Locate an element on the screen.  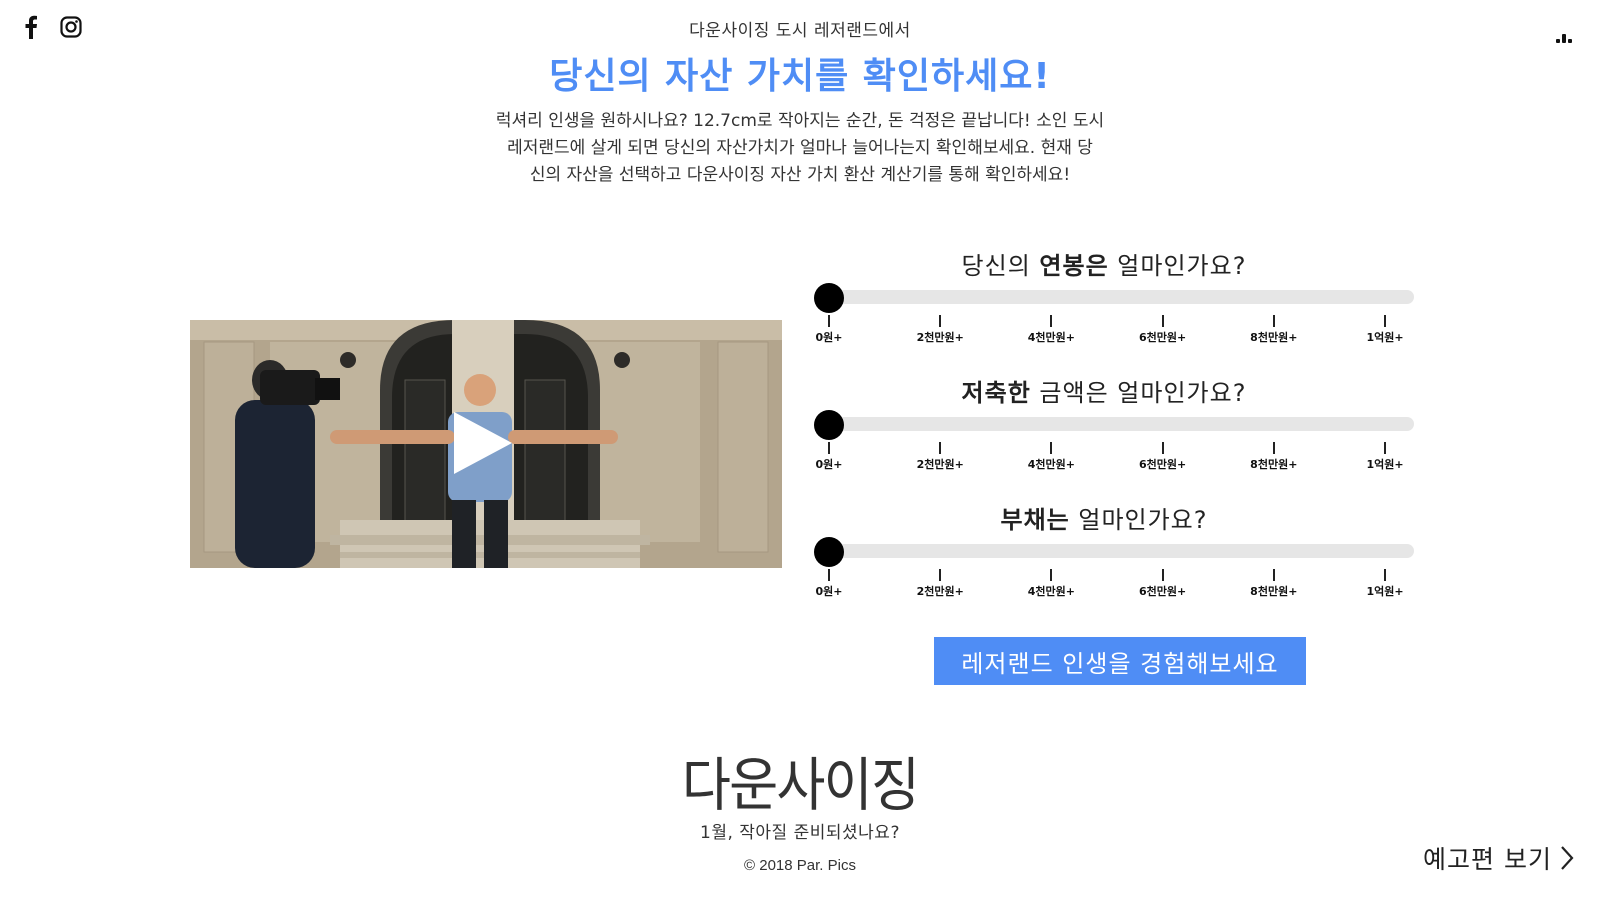
question-label-post: 금액은 얼마인가요? is located at coordinates (1138, 393).